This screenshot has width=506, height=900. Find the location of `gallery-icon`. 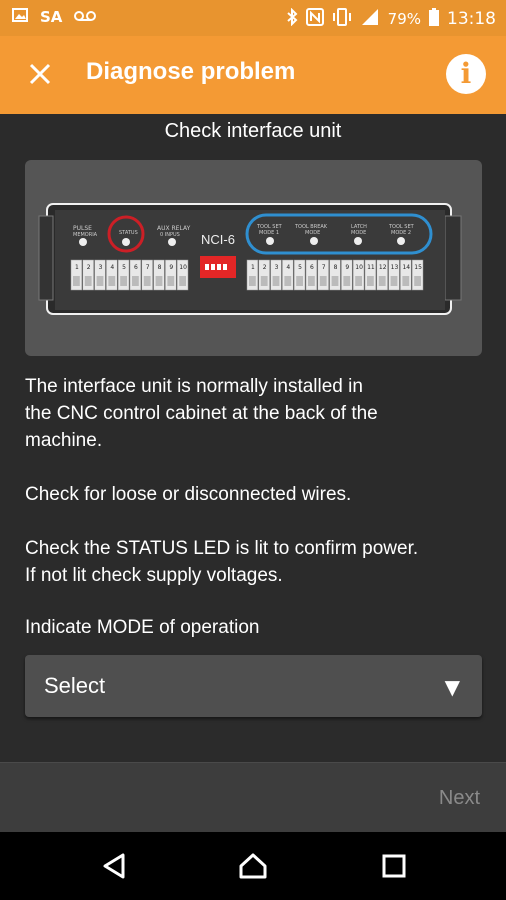

gallery-icon is located at coordinates (20, 17).